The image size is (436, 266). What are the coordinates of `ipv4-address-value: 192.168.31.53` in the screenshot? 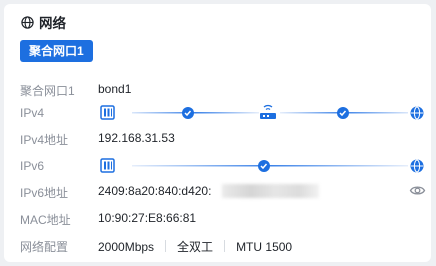 It's located at (136, 138).